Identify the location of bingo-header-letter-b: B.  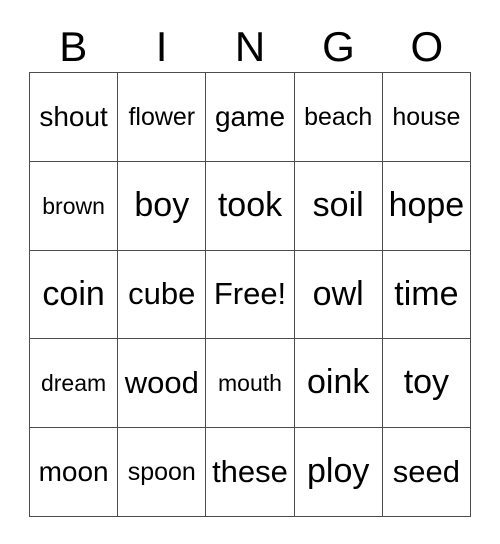
(73, 46).